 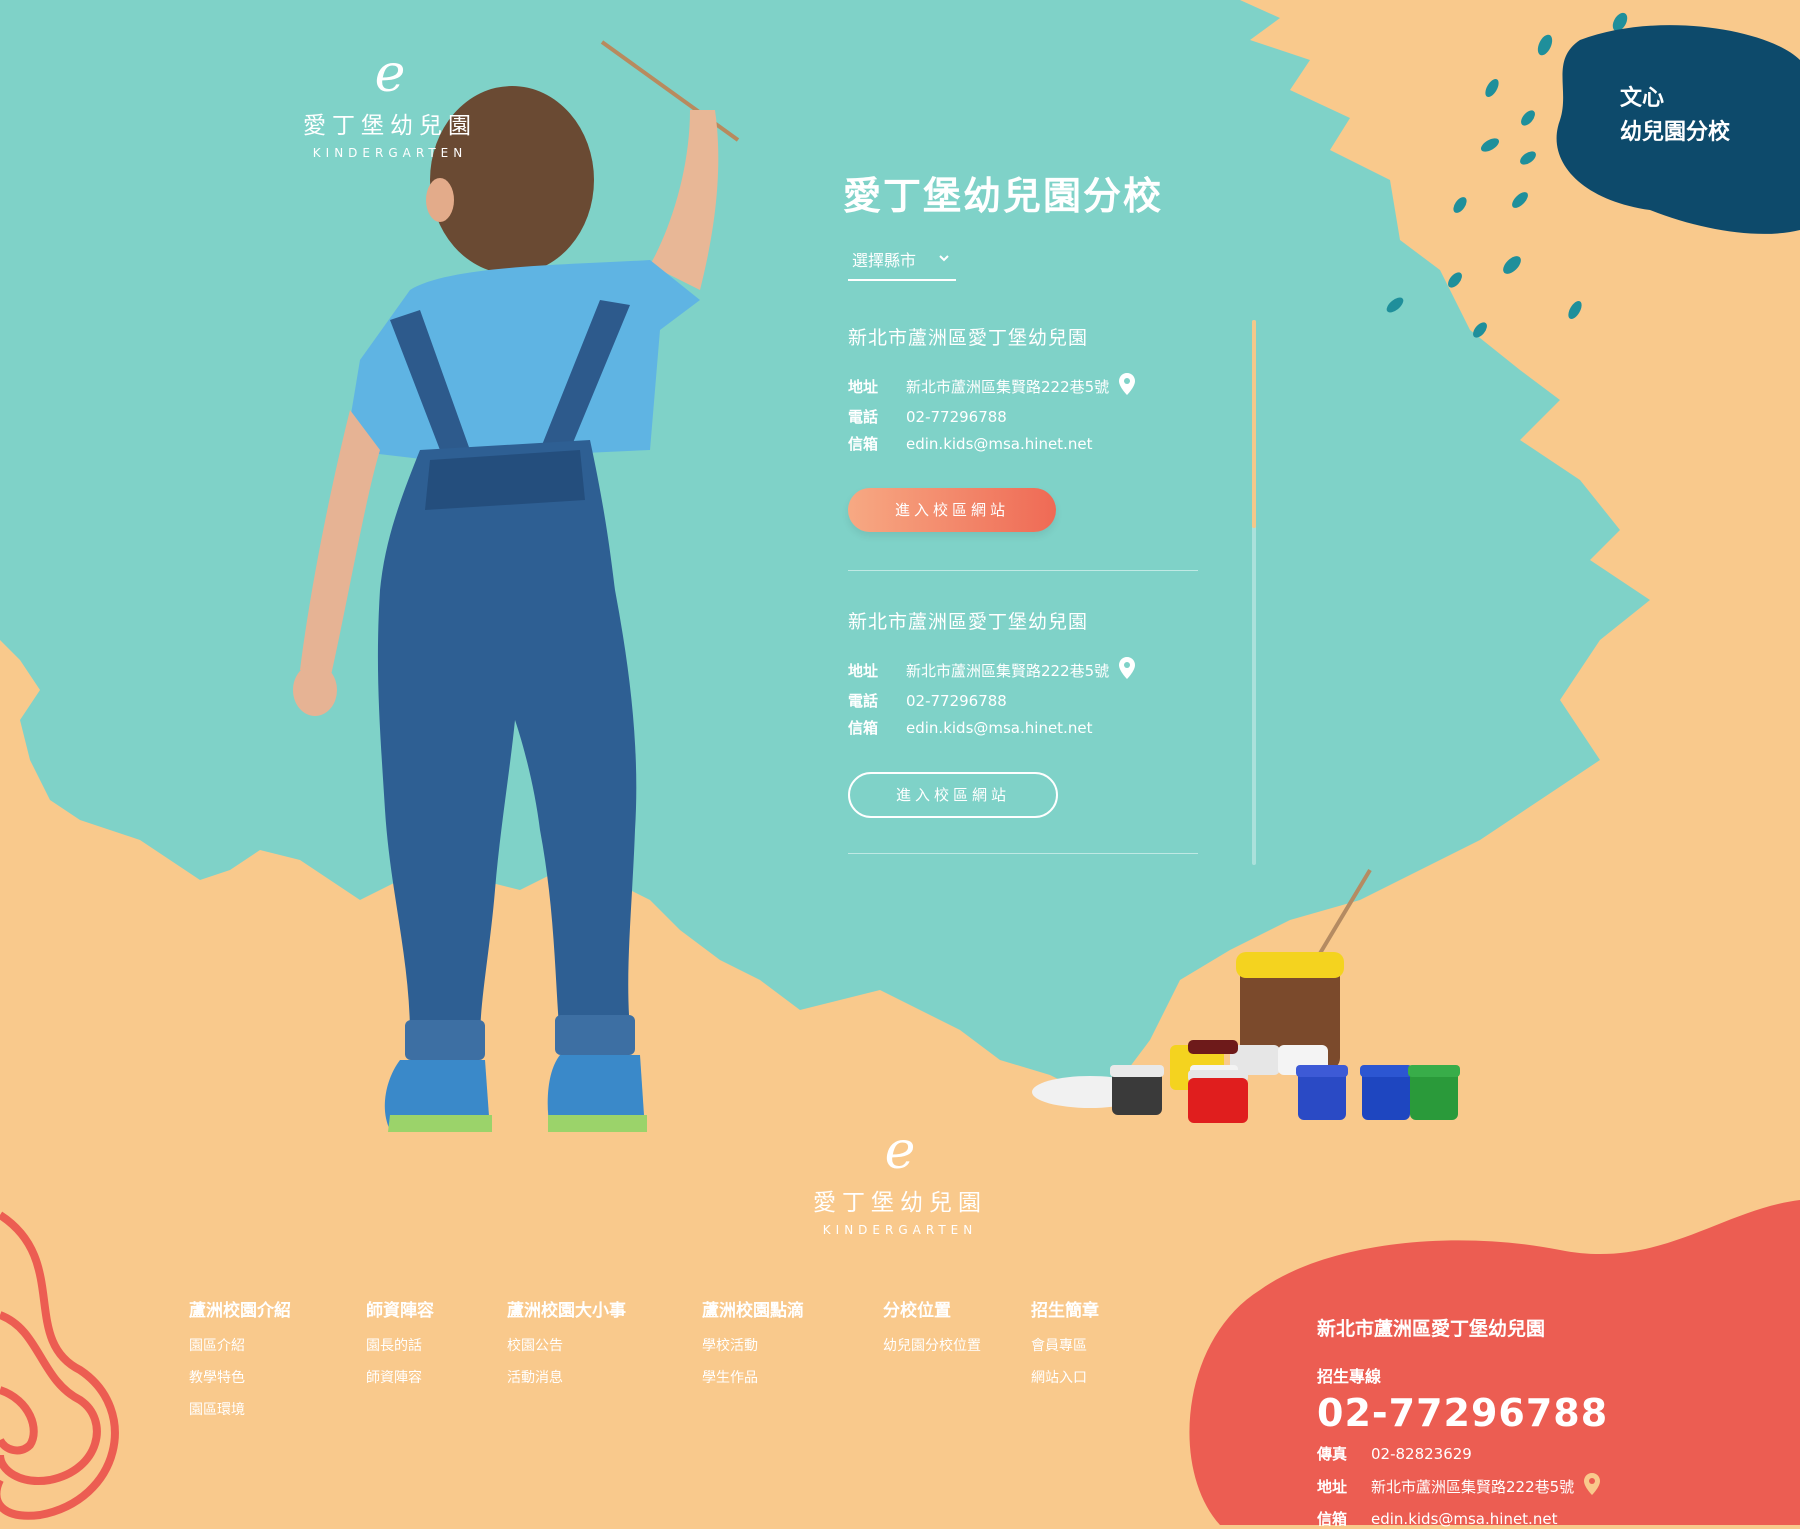 What do you see at coordinates (1332, 1486) in the screenshot?
I see `contact-address-label: 地址` at bounding box center [1332, 1486].